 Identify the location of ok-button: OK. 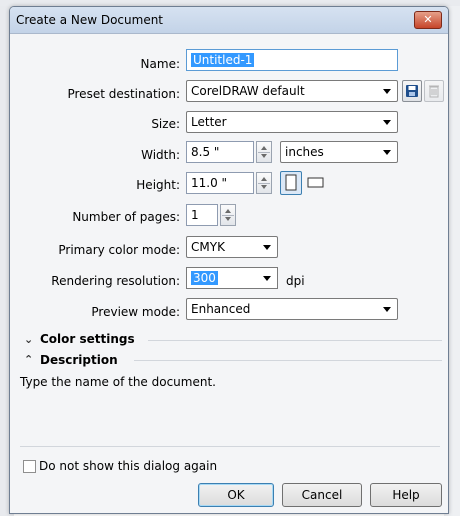
(236, 495).